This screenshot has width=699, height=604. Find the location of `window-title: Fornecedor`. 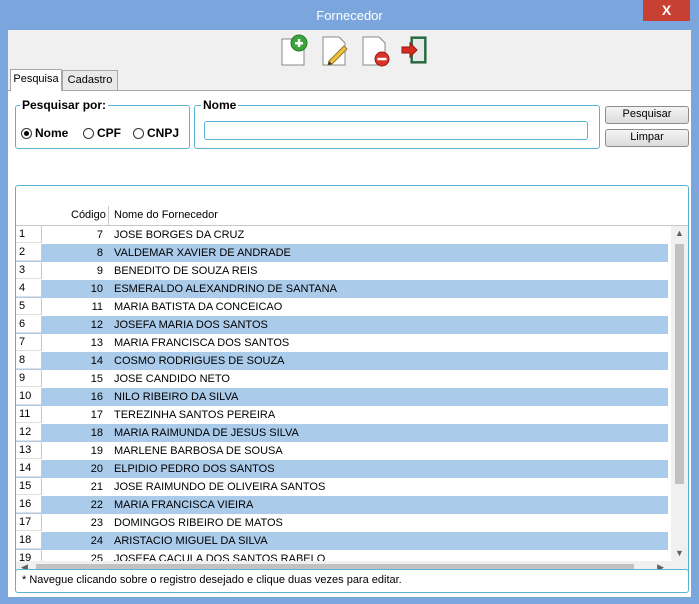

window-title: Fornecedor is located at coordinates (349, 15).